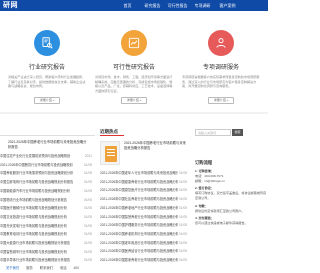 Image resolution: width=320 pixels, height=273 pixels. I want to click on list-item: 2021-2026年中国餐饮行业市场前瞻与投资战略规划 01/05, so click(47, 165).